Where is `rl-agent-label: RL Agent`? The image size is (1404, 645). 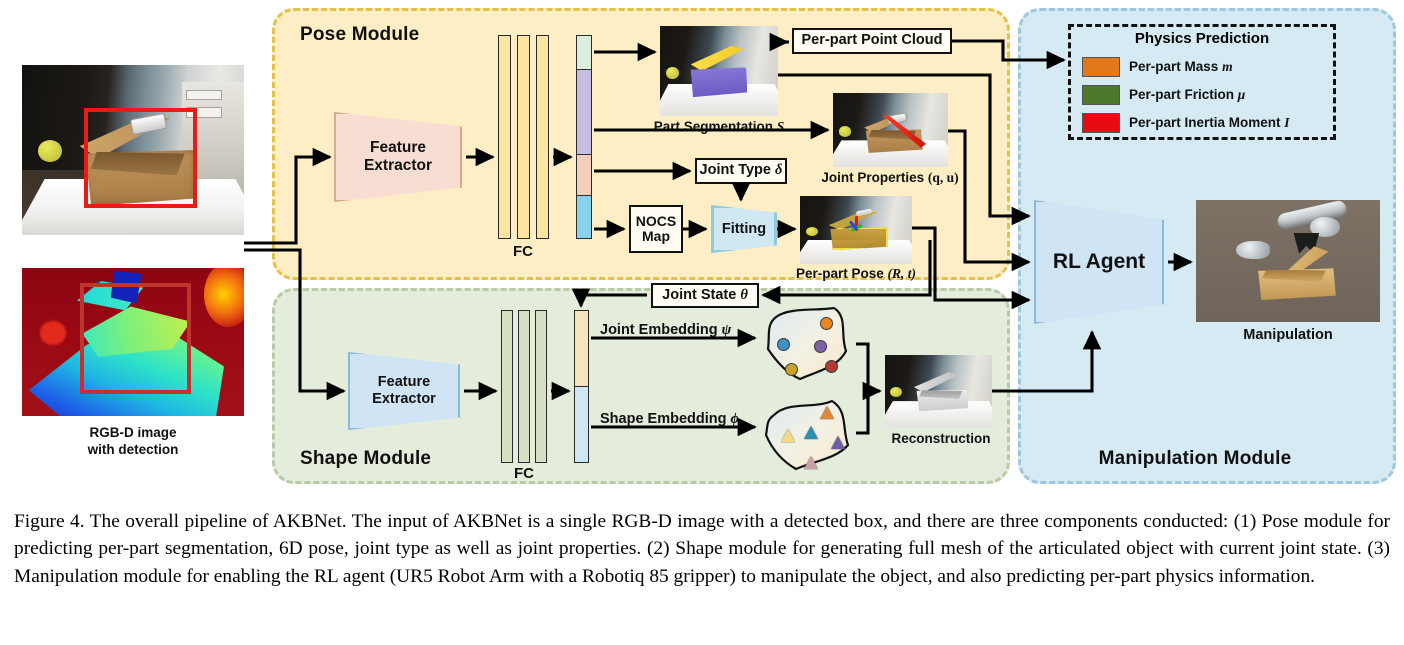
rl-agent-label: RL Agent is located at coordinates (1099, 261).